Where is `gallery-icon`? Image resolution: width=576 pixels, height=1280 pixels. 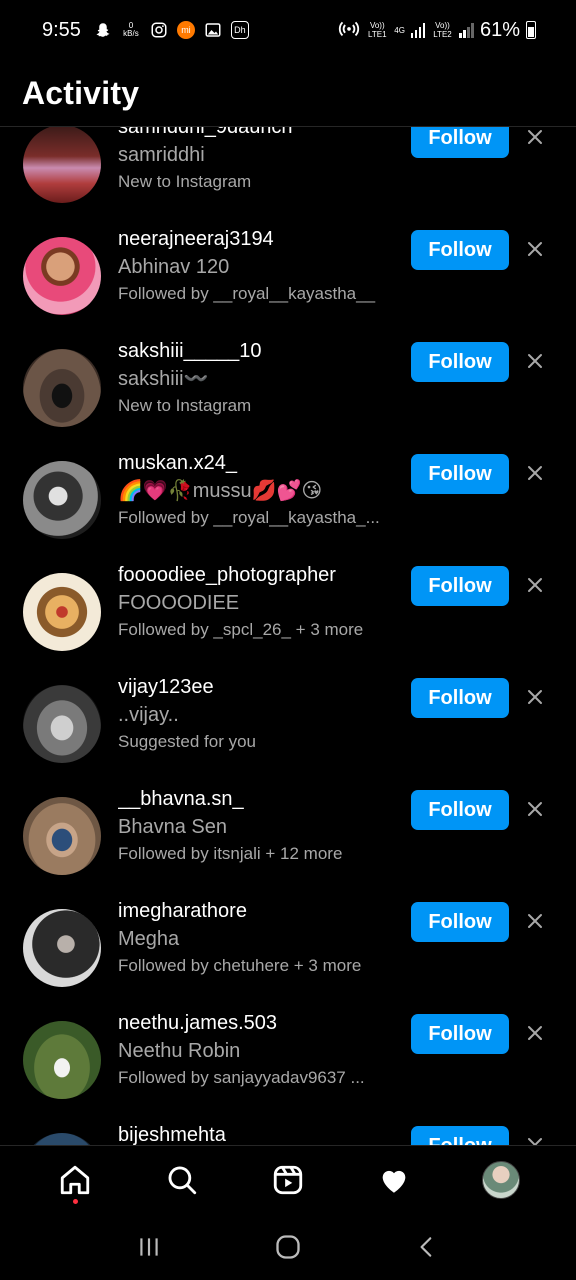 gallery-icon is located at coordinates (213, 30).